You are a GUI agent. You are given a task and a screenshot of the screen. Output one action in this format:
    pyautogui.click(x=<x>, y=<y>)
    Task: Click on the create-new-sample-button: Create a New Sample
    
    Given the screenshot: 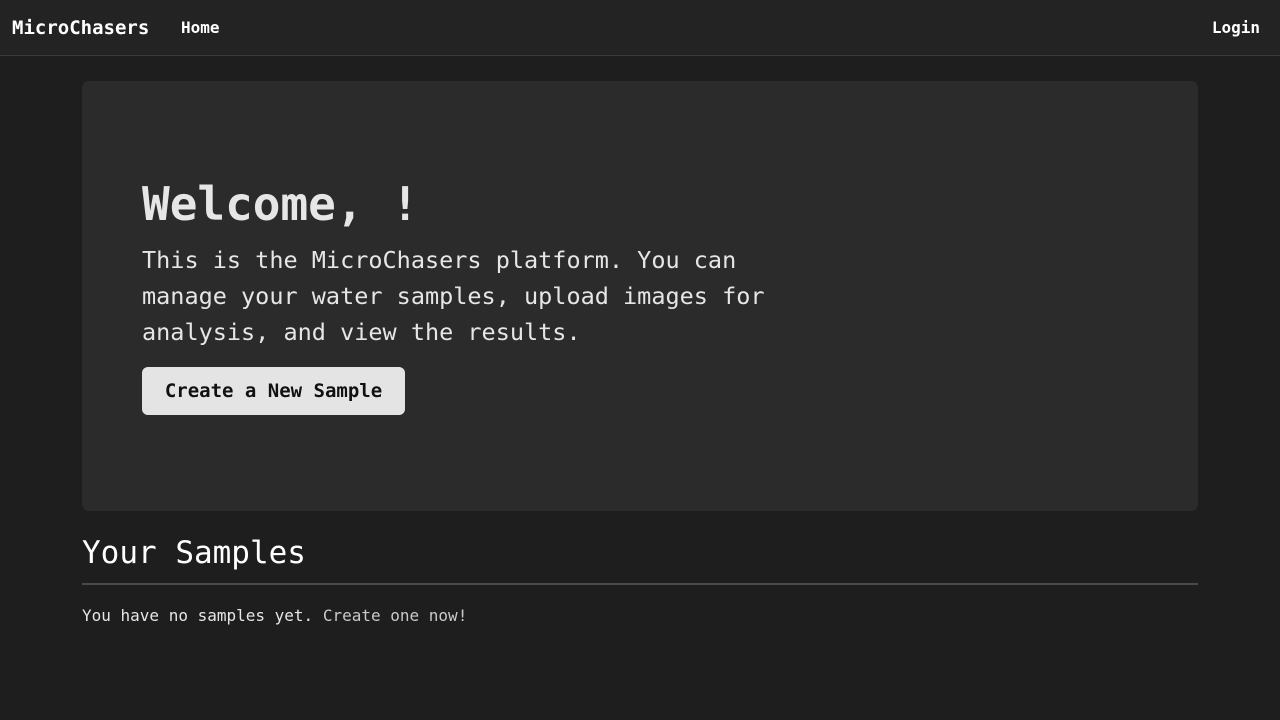 What is the action you would take?
    pyautogui.click(x=273, y=391)
    